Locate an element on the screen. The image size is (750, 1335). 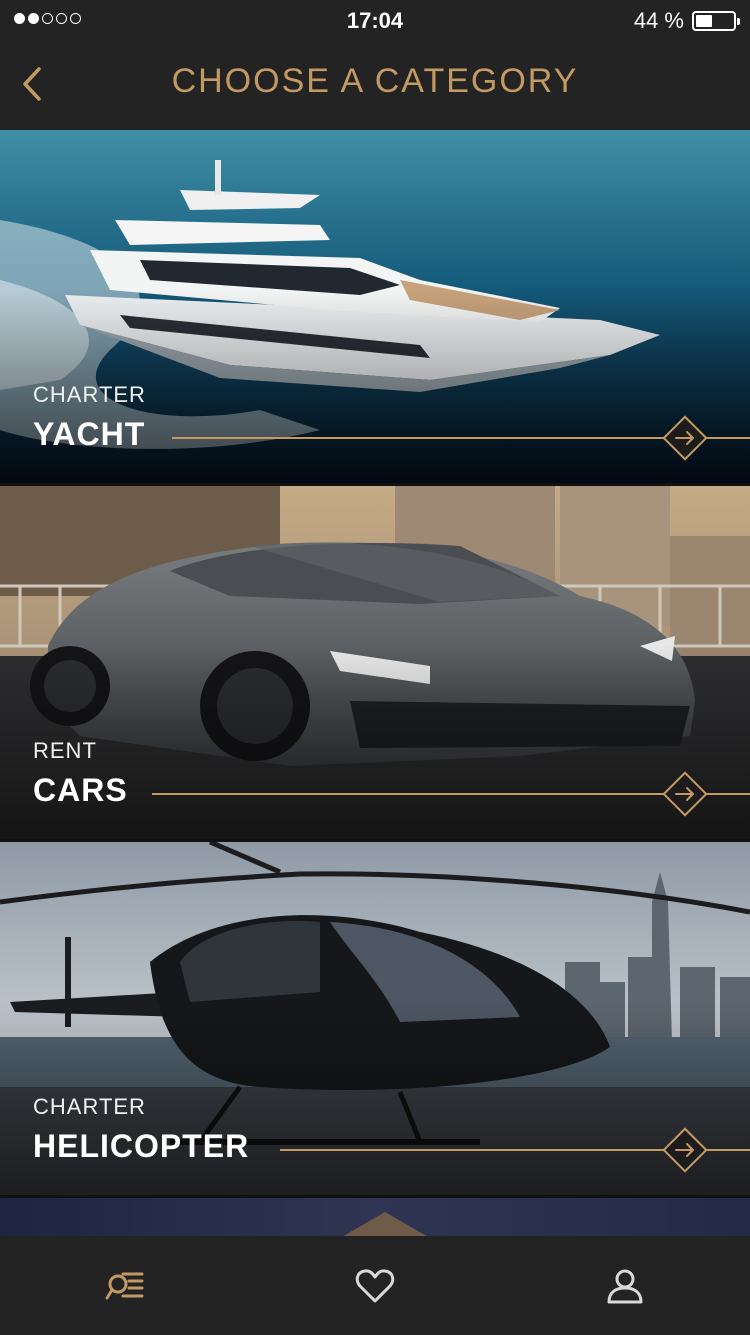
category-card-partial is located at coordinates (375, 1217).